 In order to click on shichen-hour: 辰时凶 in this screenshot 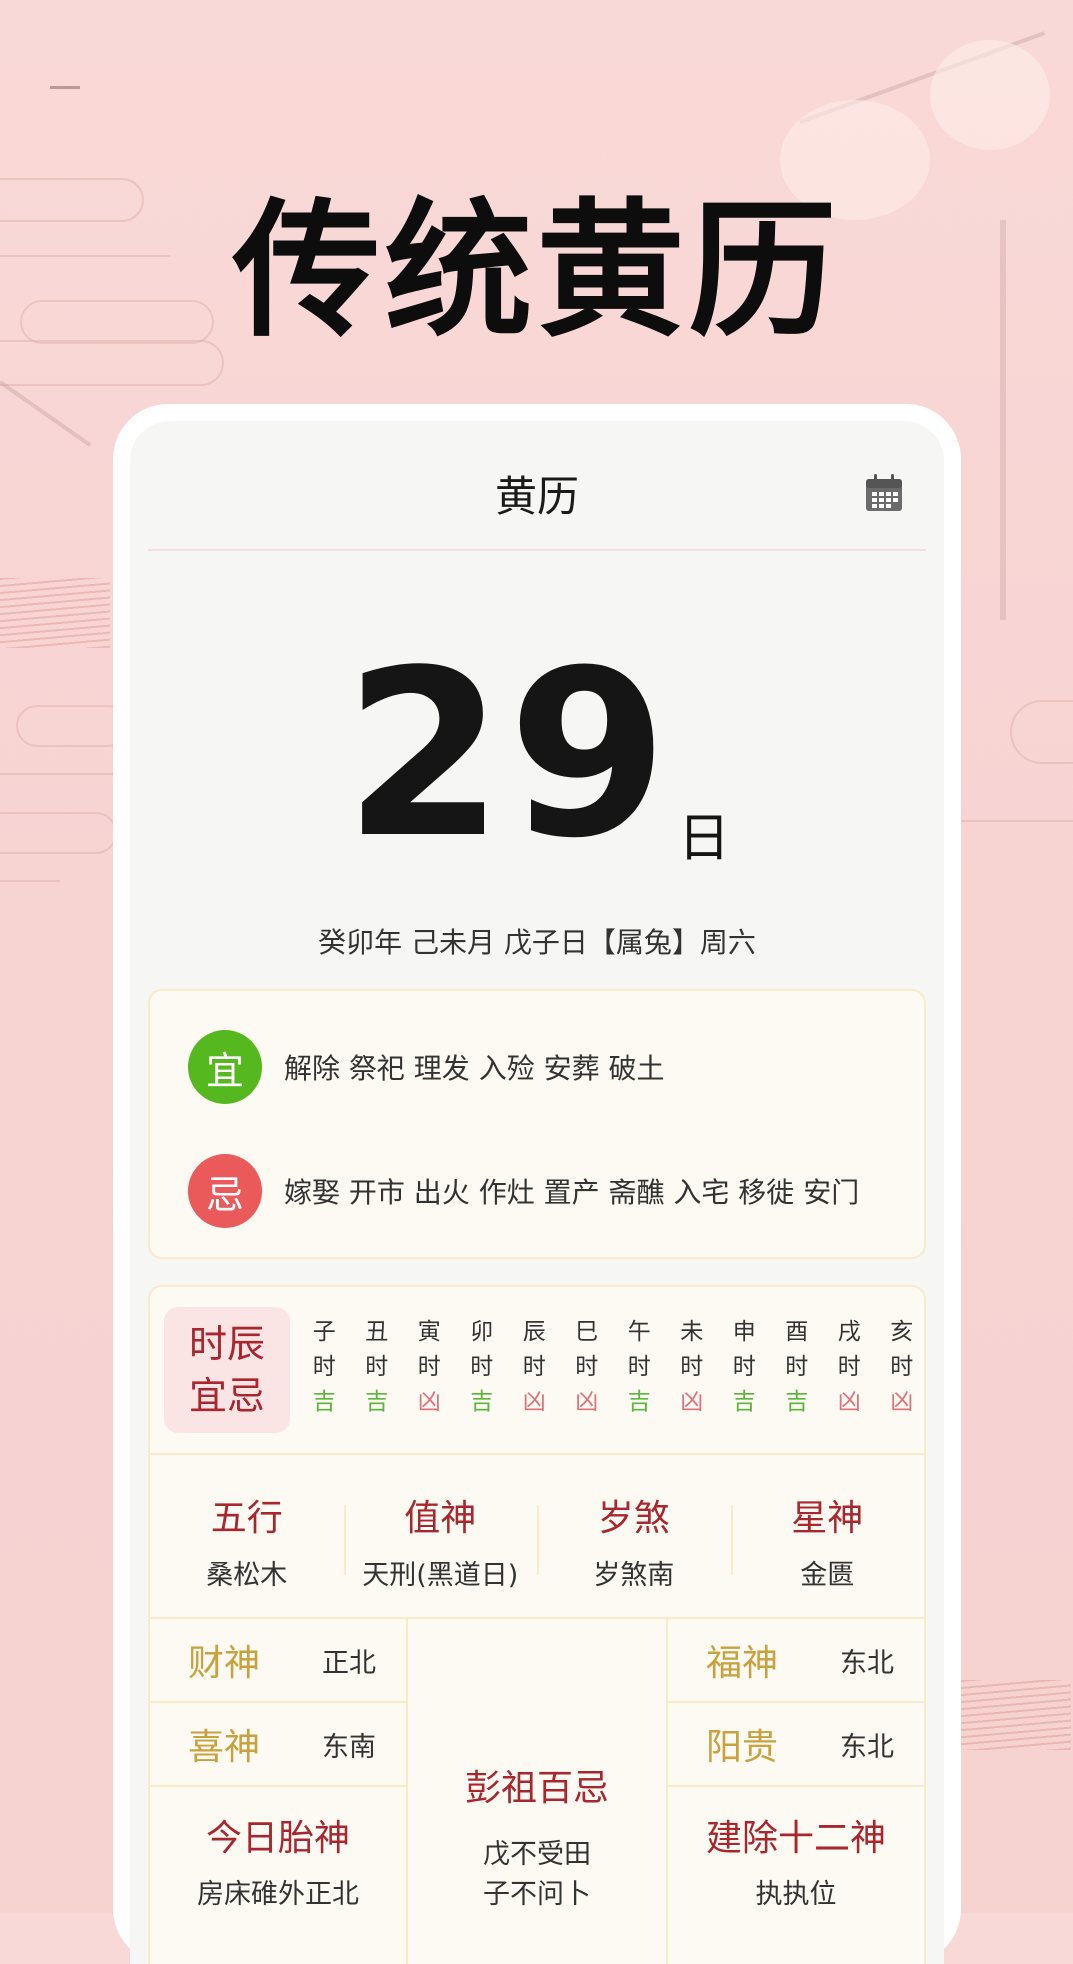, I will do `click(534, 1367)`.